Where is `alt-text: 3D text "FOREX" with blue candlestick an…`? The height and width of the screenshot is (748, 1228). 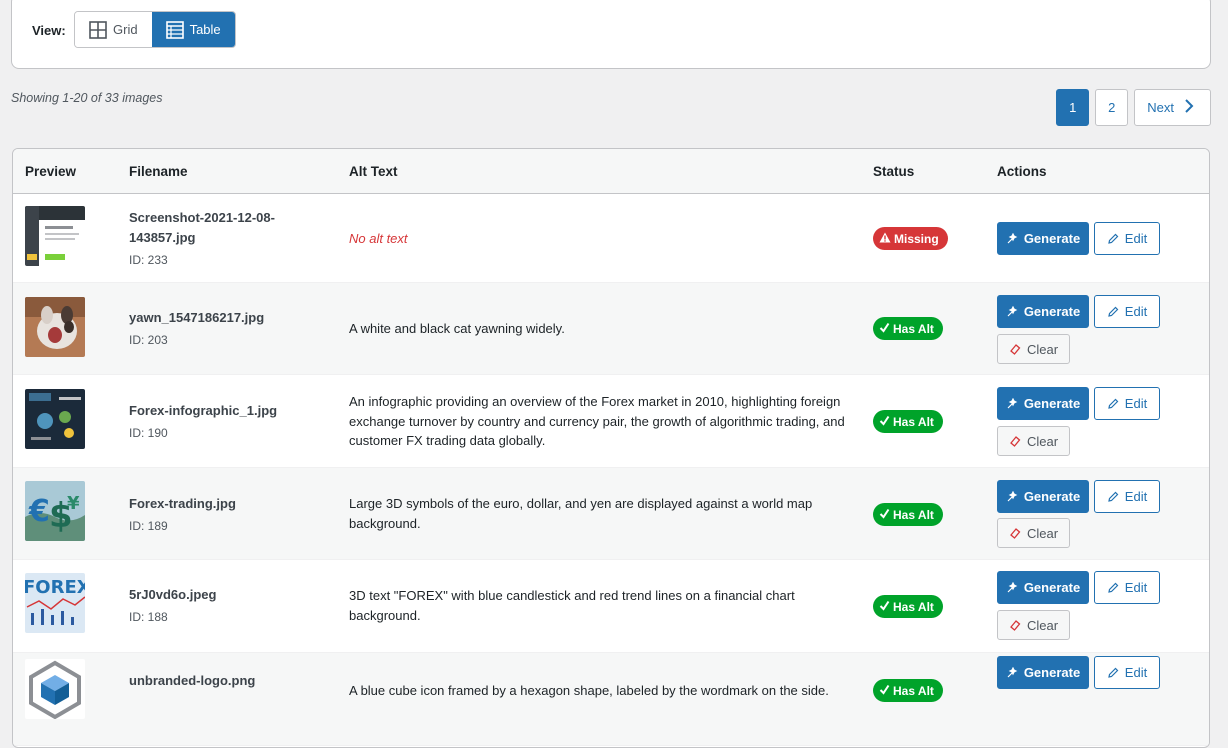 alt-text: 3D text "FOREX" with blue candlestick an… is located at coordinates (572, 605).